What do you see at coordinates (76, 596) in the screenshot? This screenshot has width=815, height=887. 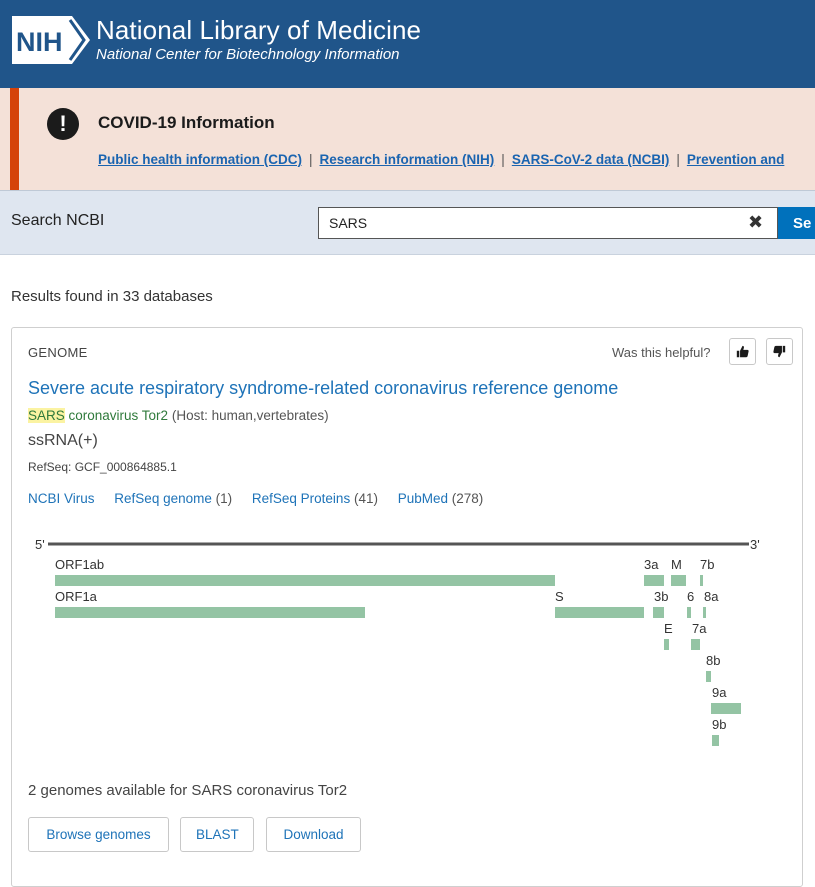 I see `gene-label-orf1a: ORF1a` at bounding box center [76, 596].